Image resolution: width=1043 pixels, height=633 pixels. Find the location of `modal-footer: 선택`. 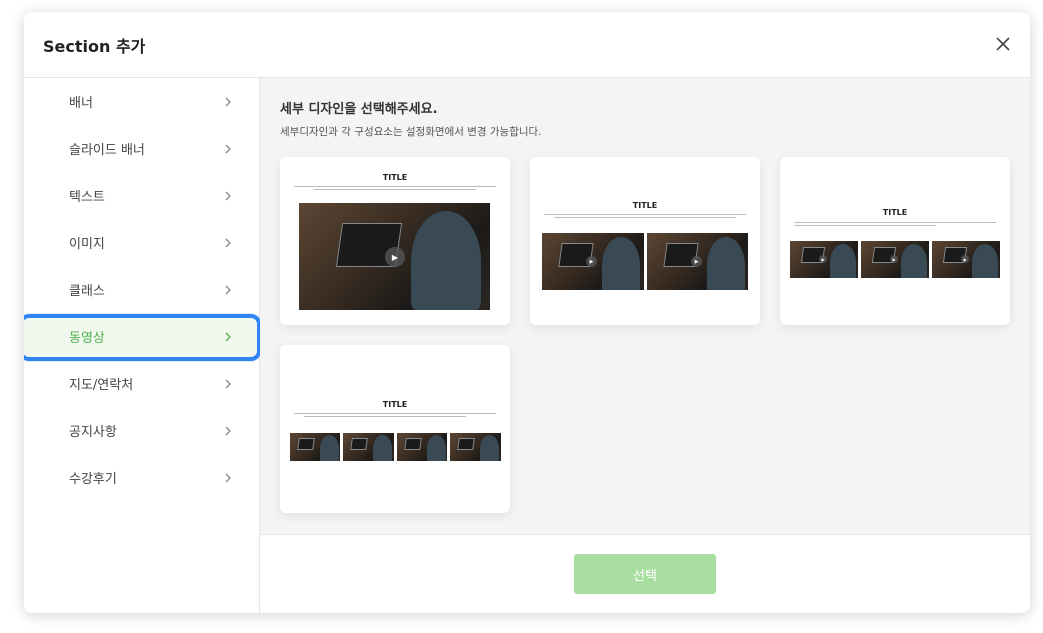

modal-footer: 선택 is located at coordinates (645, 573).